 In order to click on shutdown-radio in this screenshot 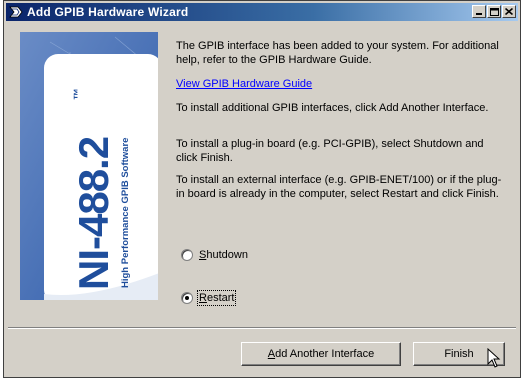, I will do `click(187, 255)`.